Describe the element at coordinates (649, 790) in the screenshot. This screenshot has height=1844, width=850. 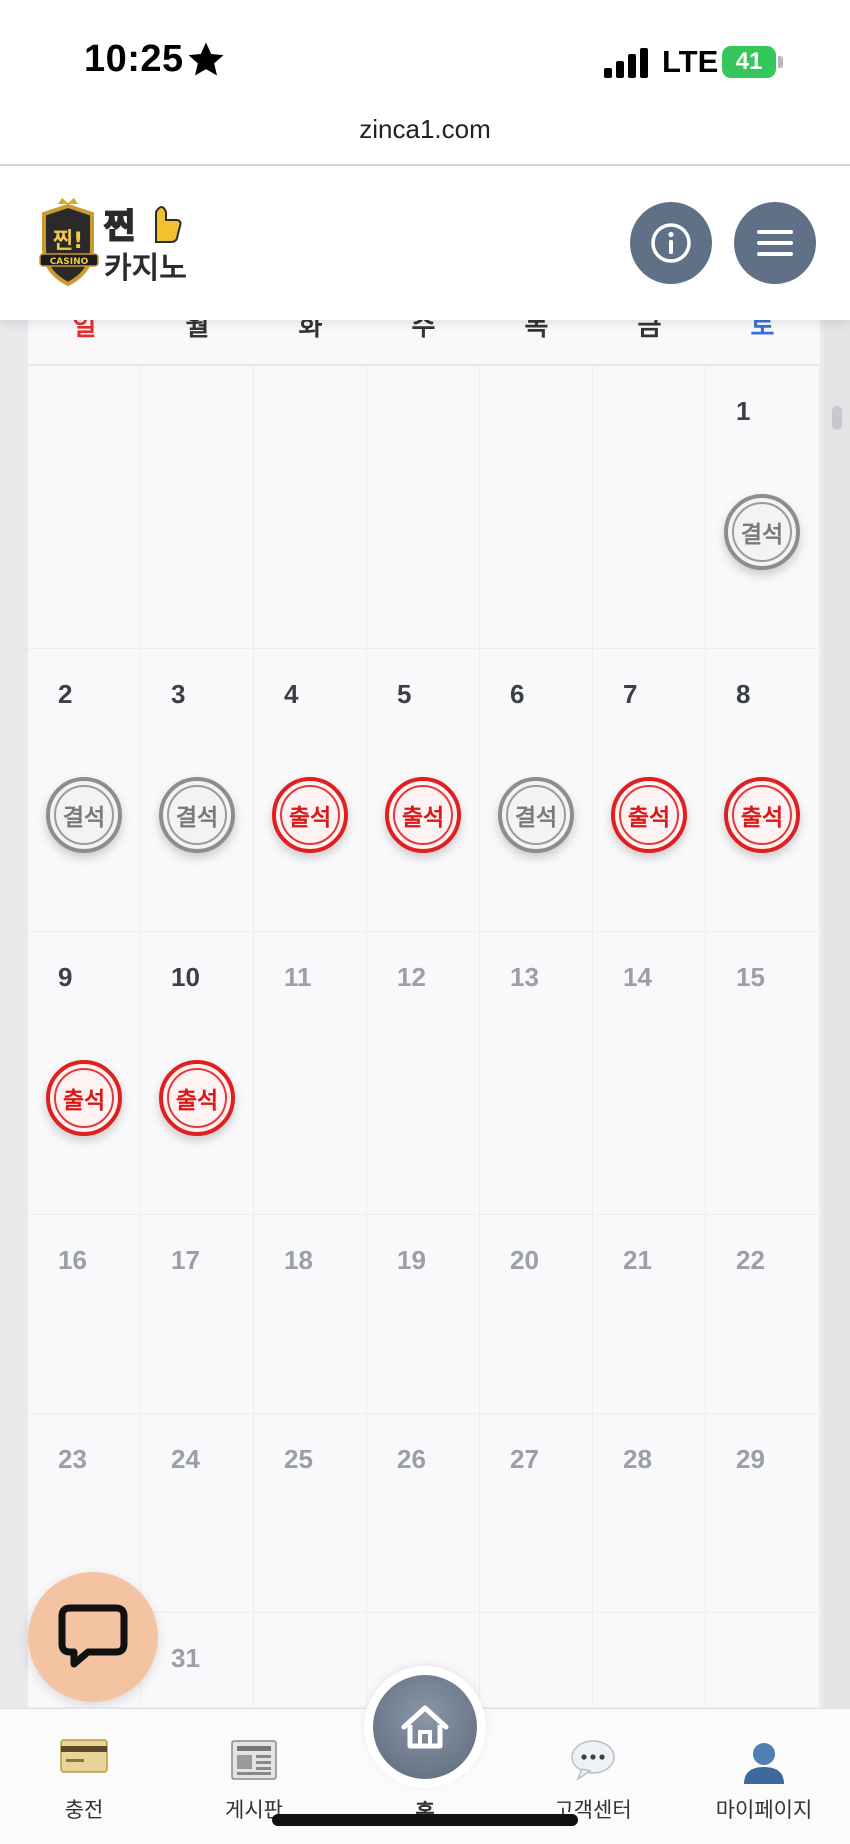
I see `calendar-cell-7: 7 출석` at that location.